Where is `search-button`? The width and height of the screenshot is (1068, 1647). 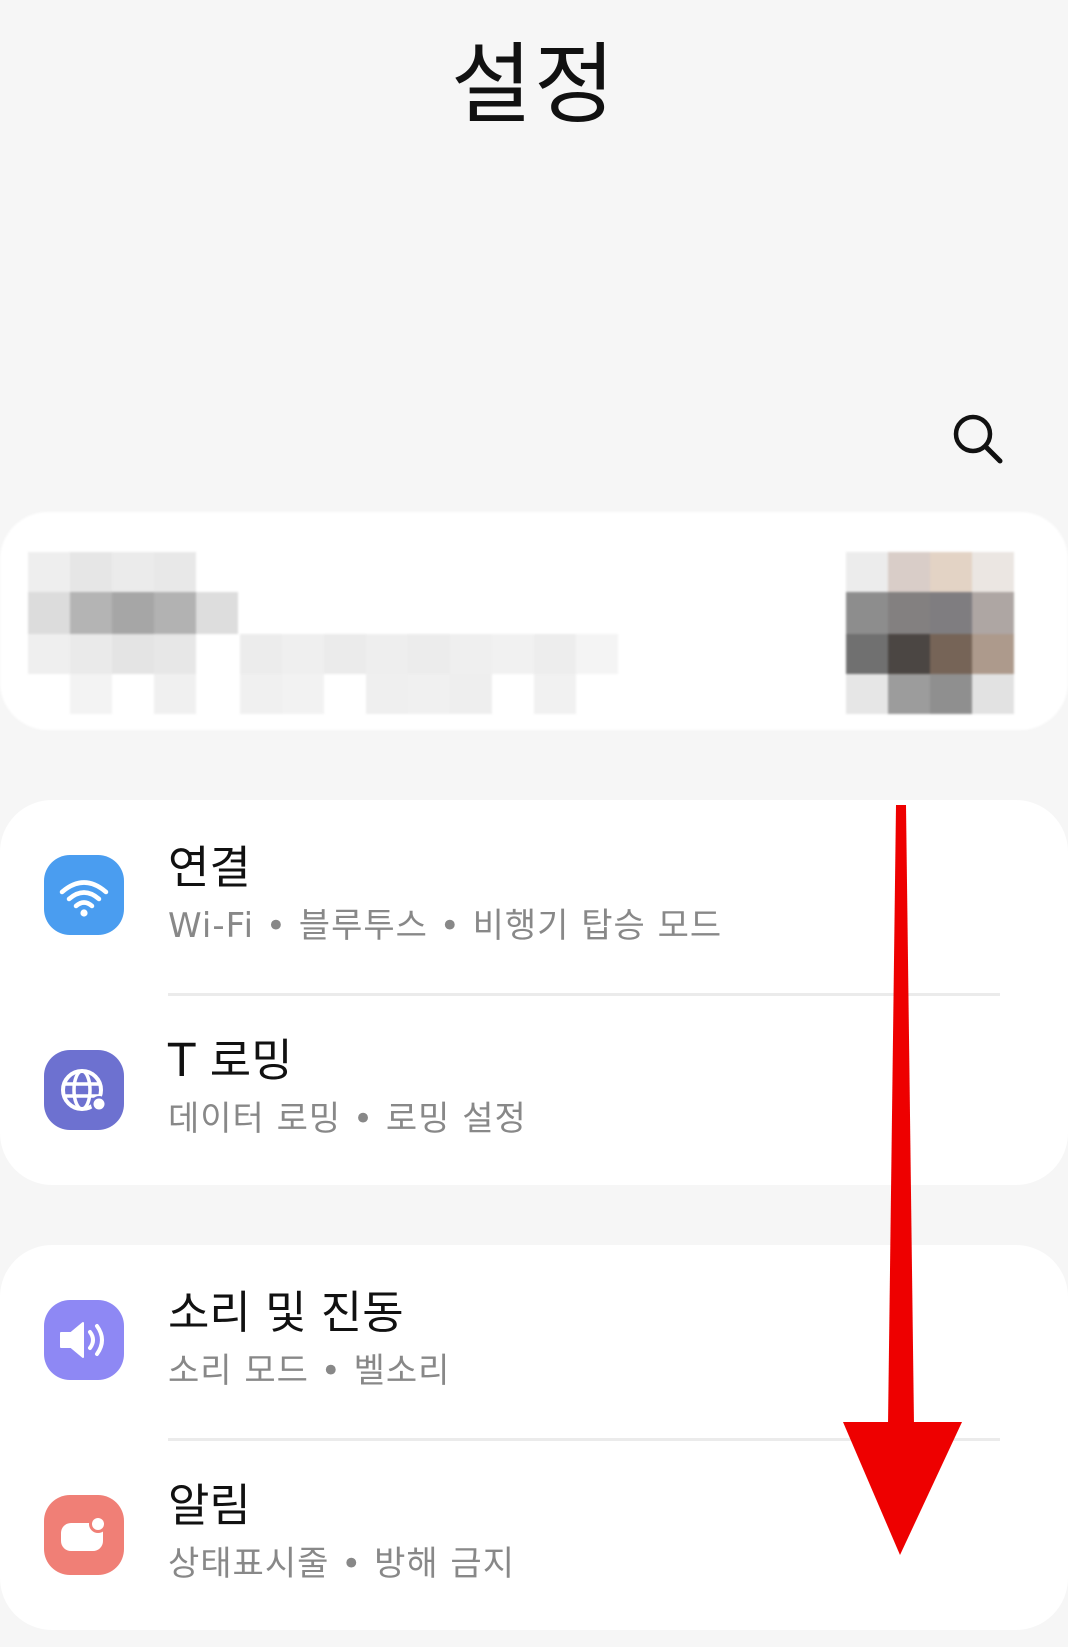
search-button is located at coordinates (978, 440).